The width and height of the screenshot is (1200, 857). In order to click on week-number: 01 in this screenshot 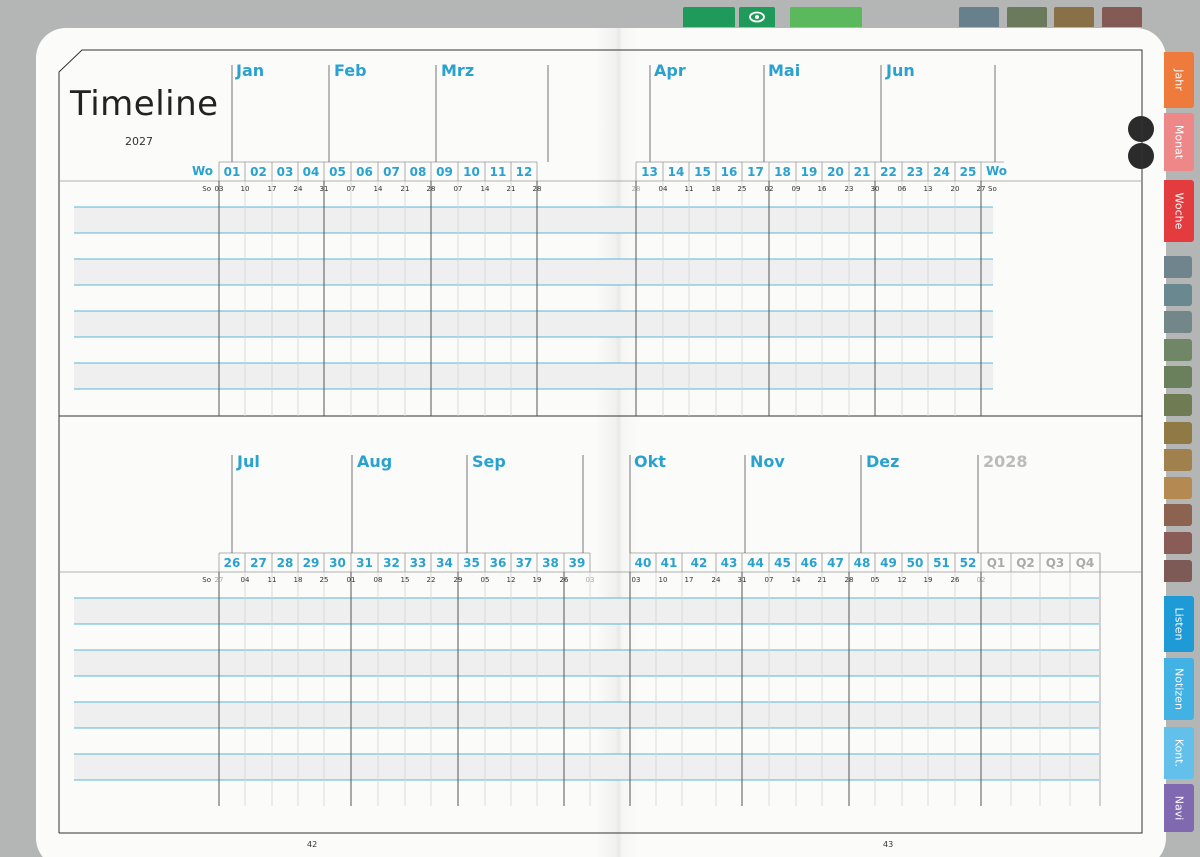, I will do `click(232, 172)`.